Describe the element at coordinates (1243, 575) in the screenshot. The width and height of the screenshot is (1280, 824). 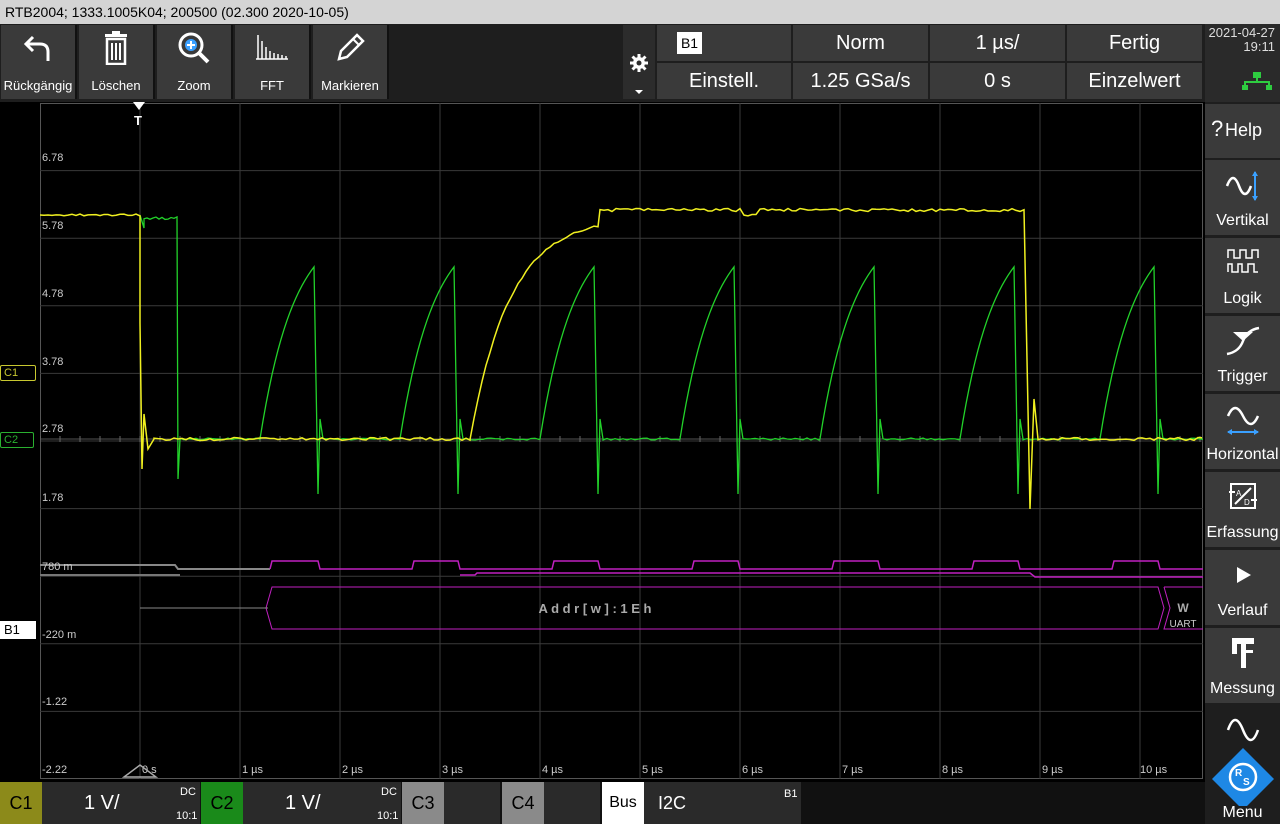
I see `play-icon` at that location.